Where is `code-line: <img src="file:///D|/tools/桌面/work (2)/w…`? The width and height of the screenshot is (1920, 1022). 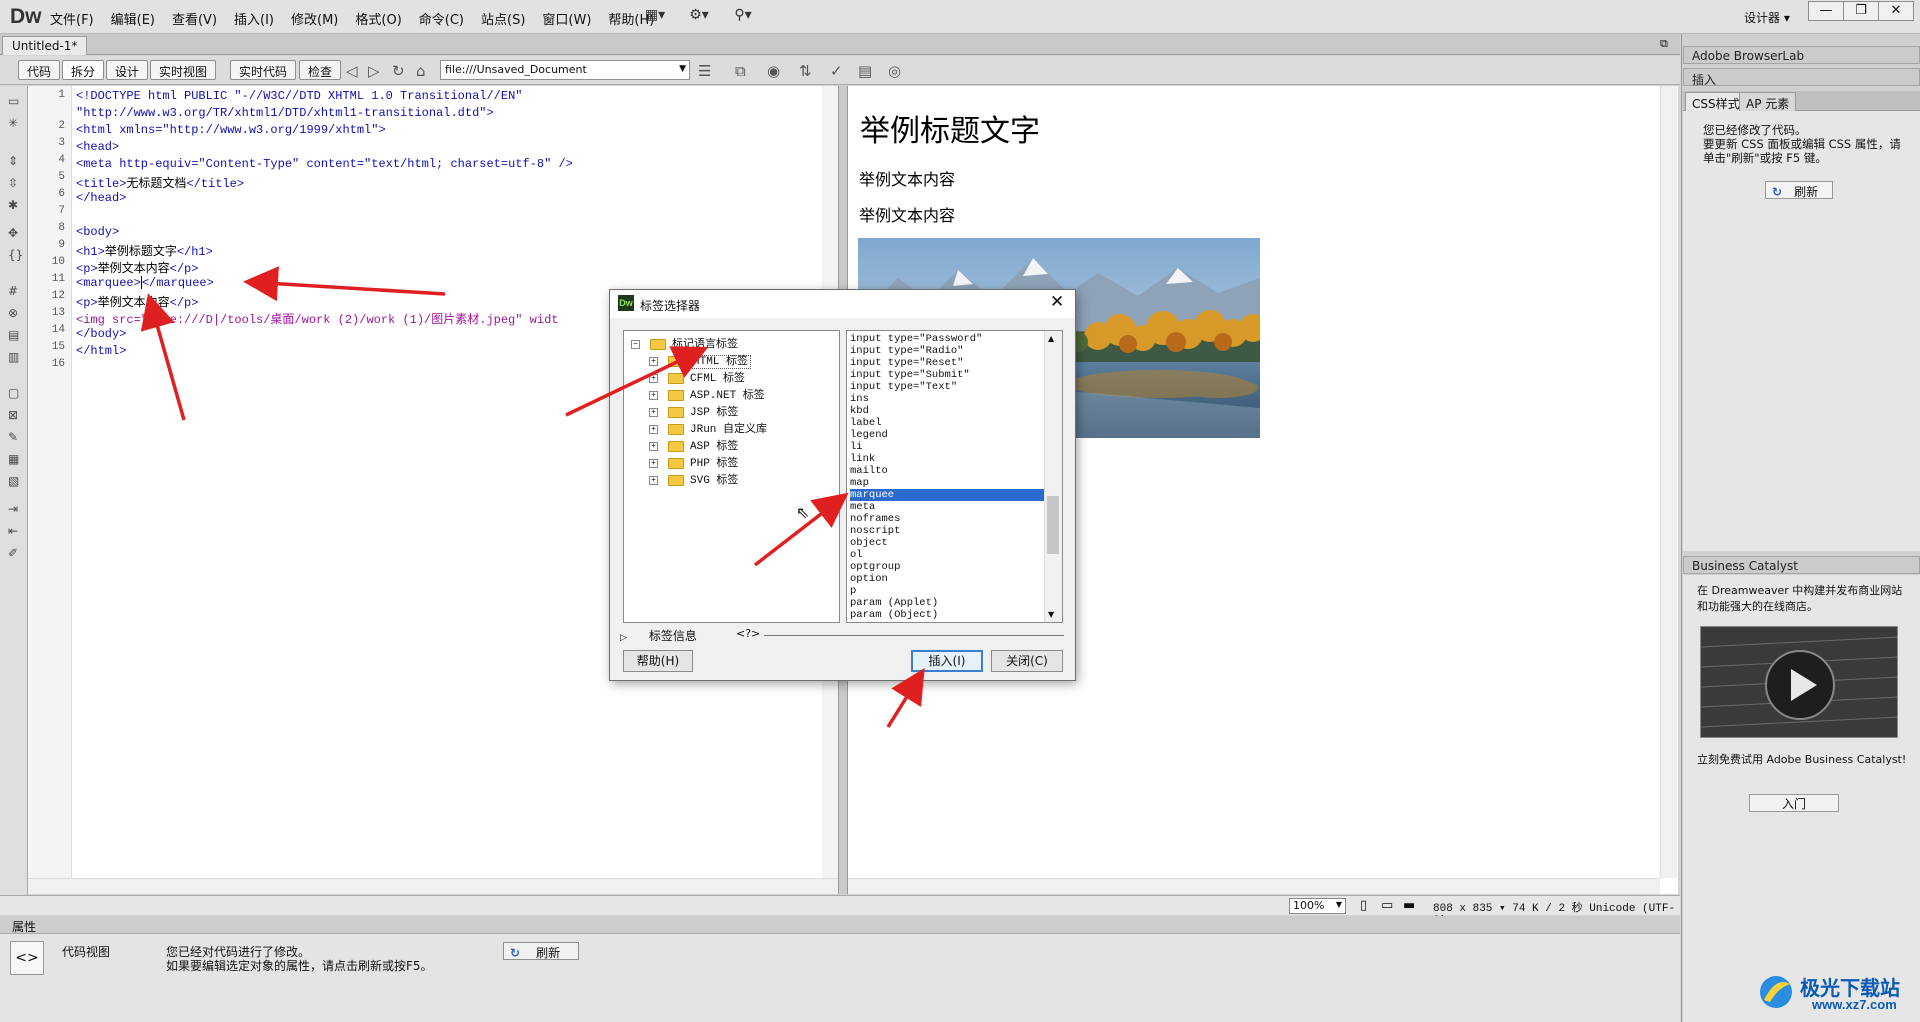 code-line: <img src="file:///D|/tools/桌面/work (2)/w… is located at coordinates (317, 318).